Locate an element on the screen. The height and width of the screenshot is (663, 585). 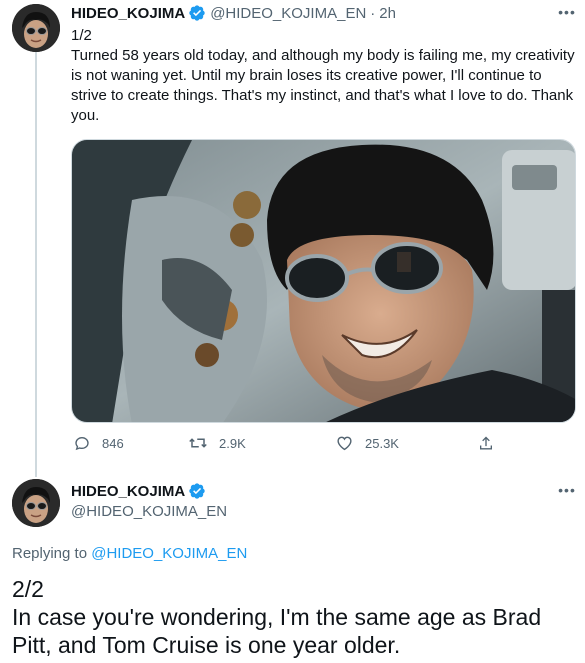
retweet-count: 2.9K is located at coordinates (232, 443).